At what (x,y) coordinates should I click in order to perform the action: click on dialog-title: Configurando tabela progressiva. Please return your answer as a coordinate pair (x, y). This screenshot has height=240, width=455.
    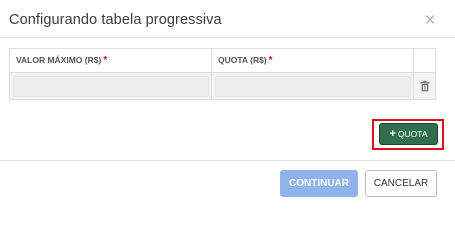
    Looking at the image, I should click on (115, 20).